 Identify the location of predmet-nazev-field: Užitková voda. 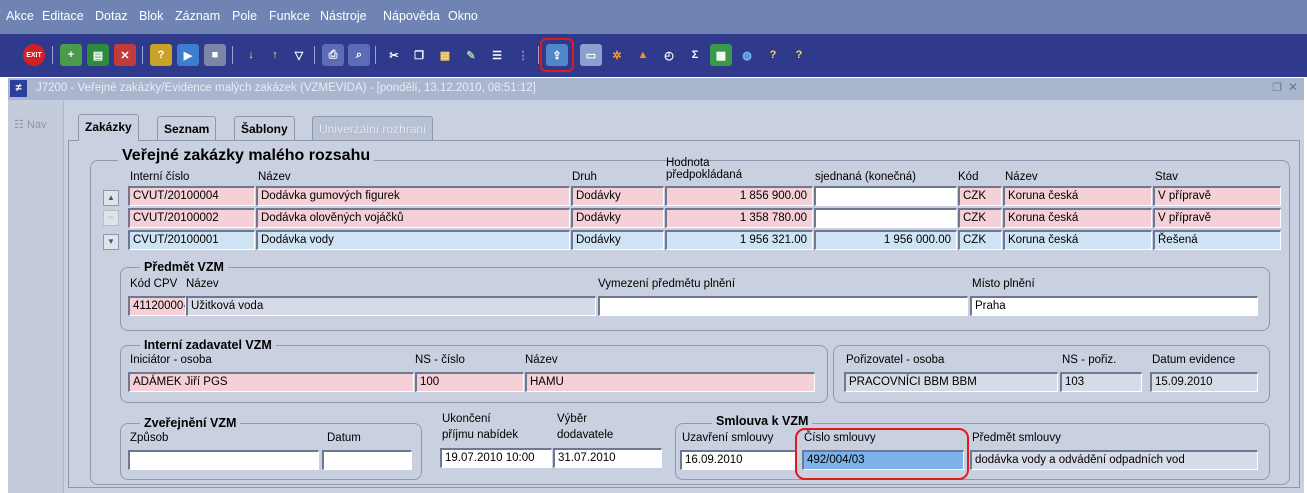
(391, 306).